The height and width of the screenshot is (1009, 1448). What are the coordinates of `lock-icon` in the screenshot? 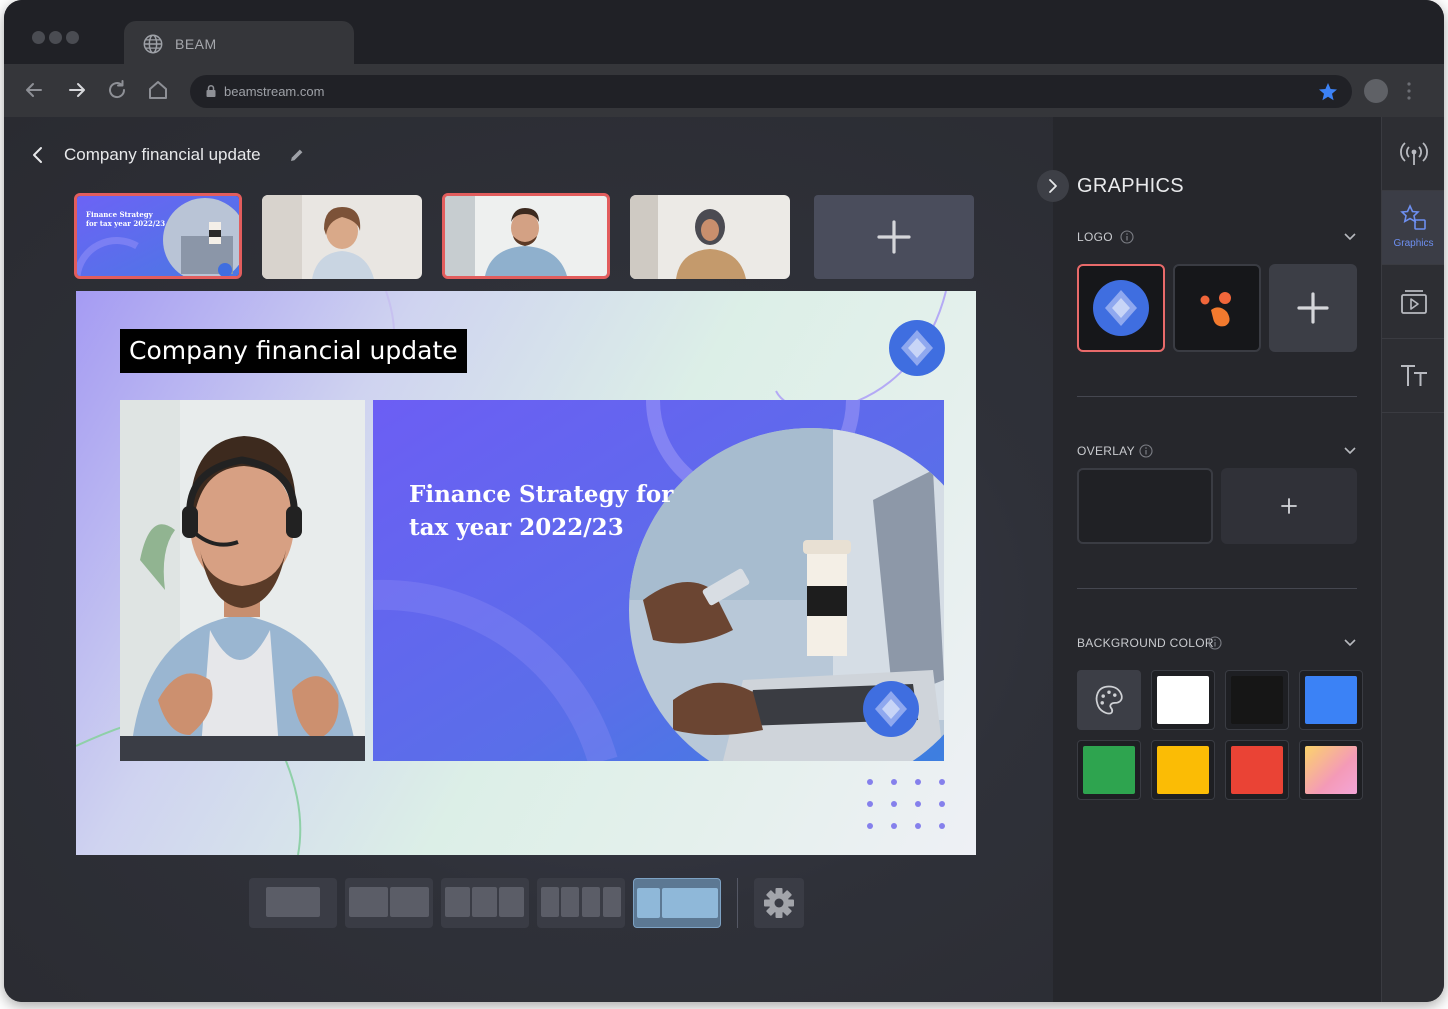 It's located at (211, 90).